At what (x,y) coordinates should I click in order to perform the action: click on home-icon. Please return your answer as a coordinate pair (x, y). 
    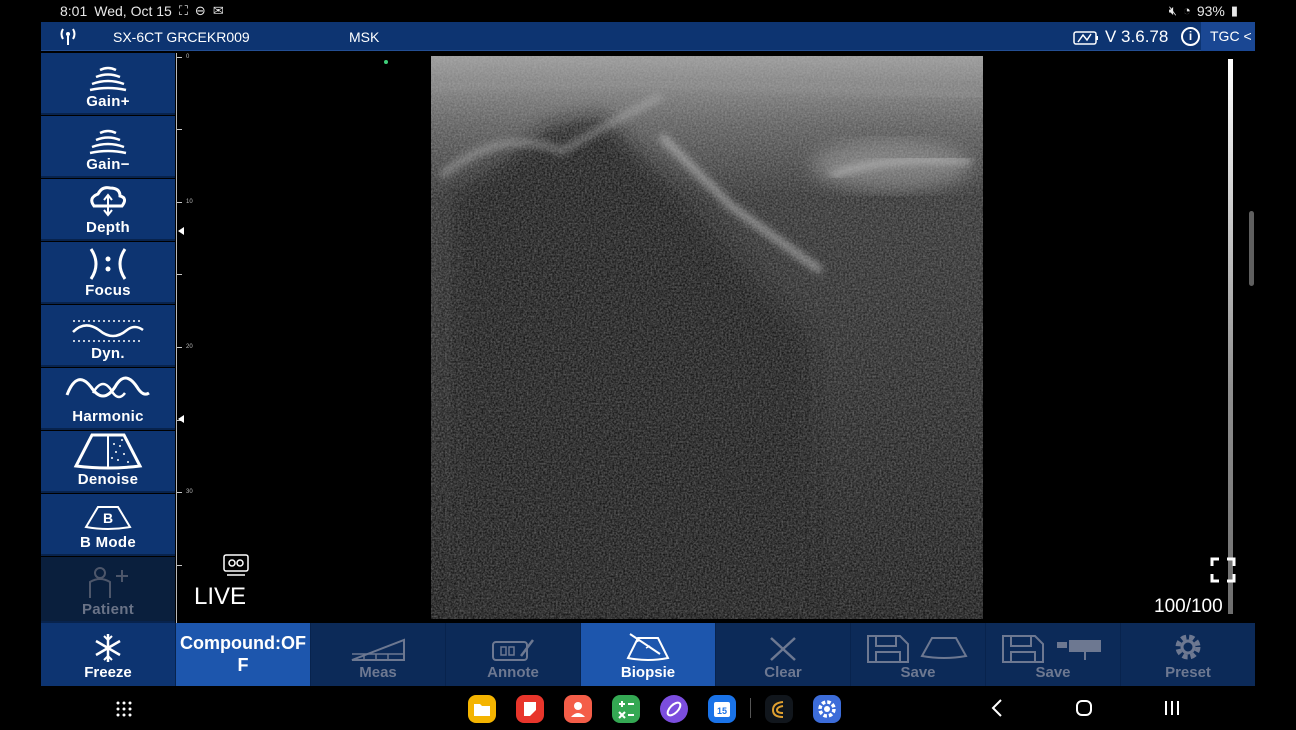
    Looking at the image, I should click on (1084, 708).